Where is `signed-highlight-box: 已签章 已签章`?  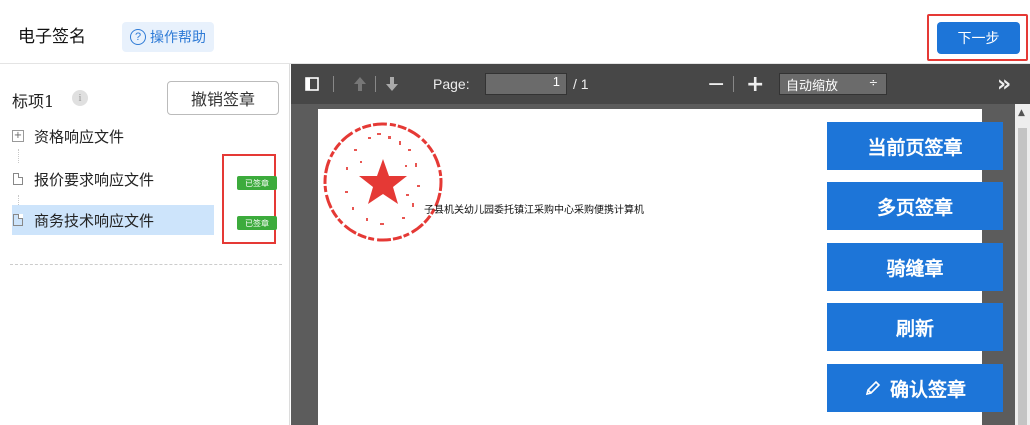 signed-highlight-box: 已签章 已签章 is located at coordinates (249, 199).